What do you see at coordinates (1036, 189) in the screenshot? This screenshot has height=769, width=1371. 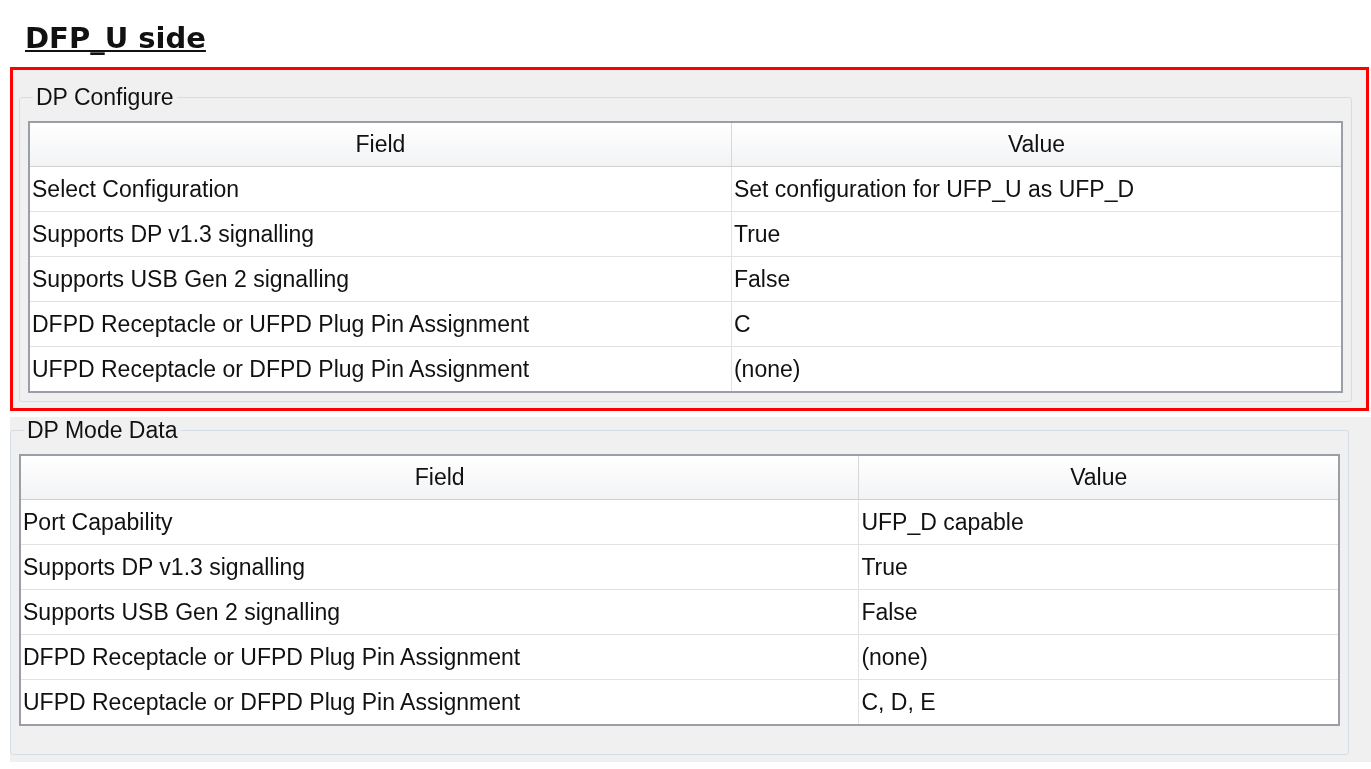 I see `table-cell: Set configuration for UFP_U as UFP_D` at bounding box center [1036, 189].